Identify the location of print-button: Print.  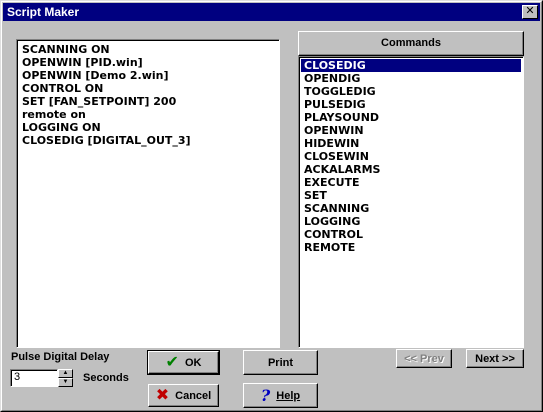
(280, 362).